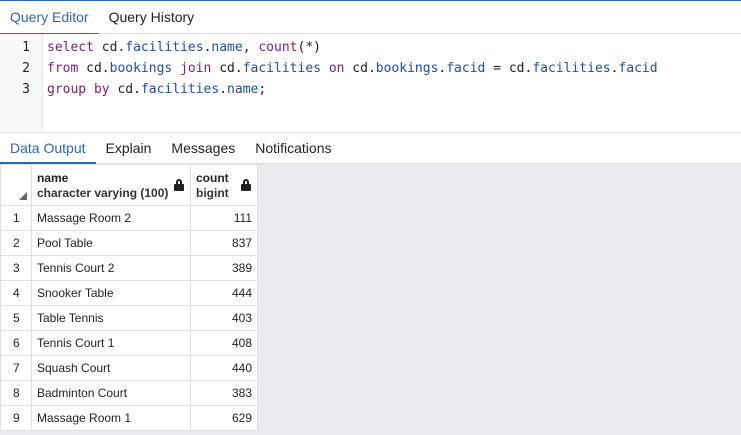 The image size is (741, 435). Describe the element at coordinates (203, 148) in the screenshot. I see `tab-messages: Messages` at that location.